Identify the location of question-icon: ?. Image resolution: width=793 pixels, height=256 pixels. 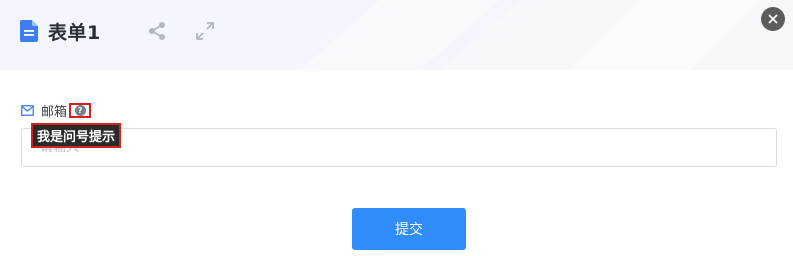
(80, 110).